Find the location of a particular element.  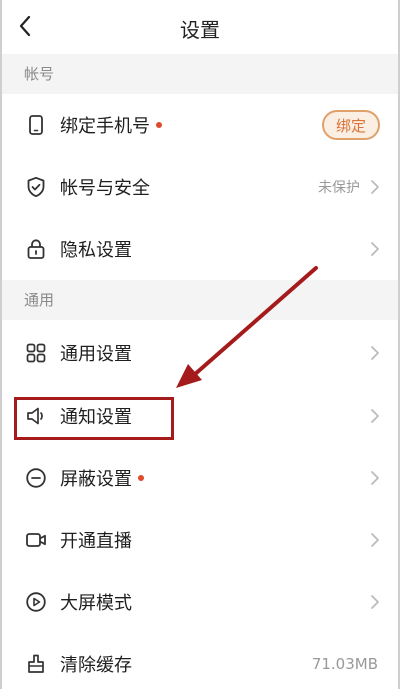

bind-phone-button: 绑定 is located at coordinates (351, 125).